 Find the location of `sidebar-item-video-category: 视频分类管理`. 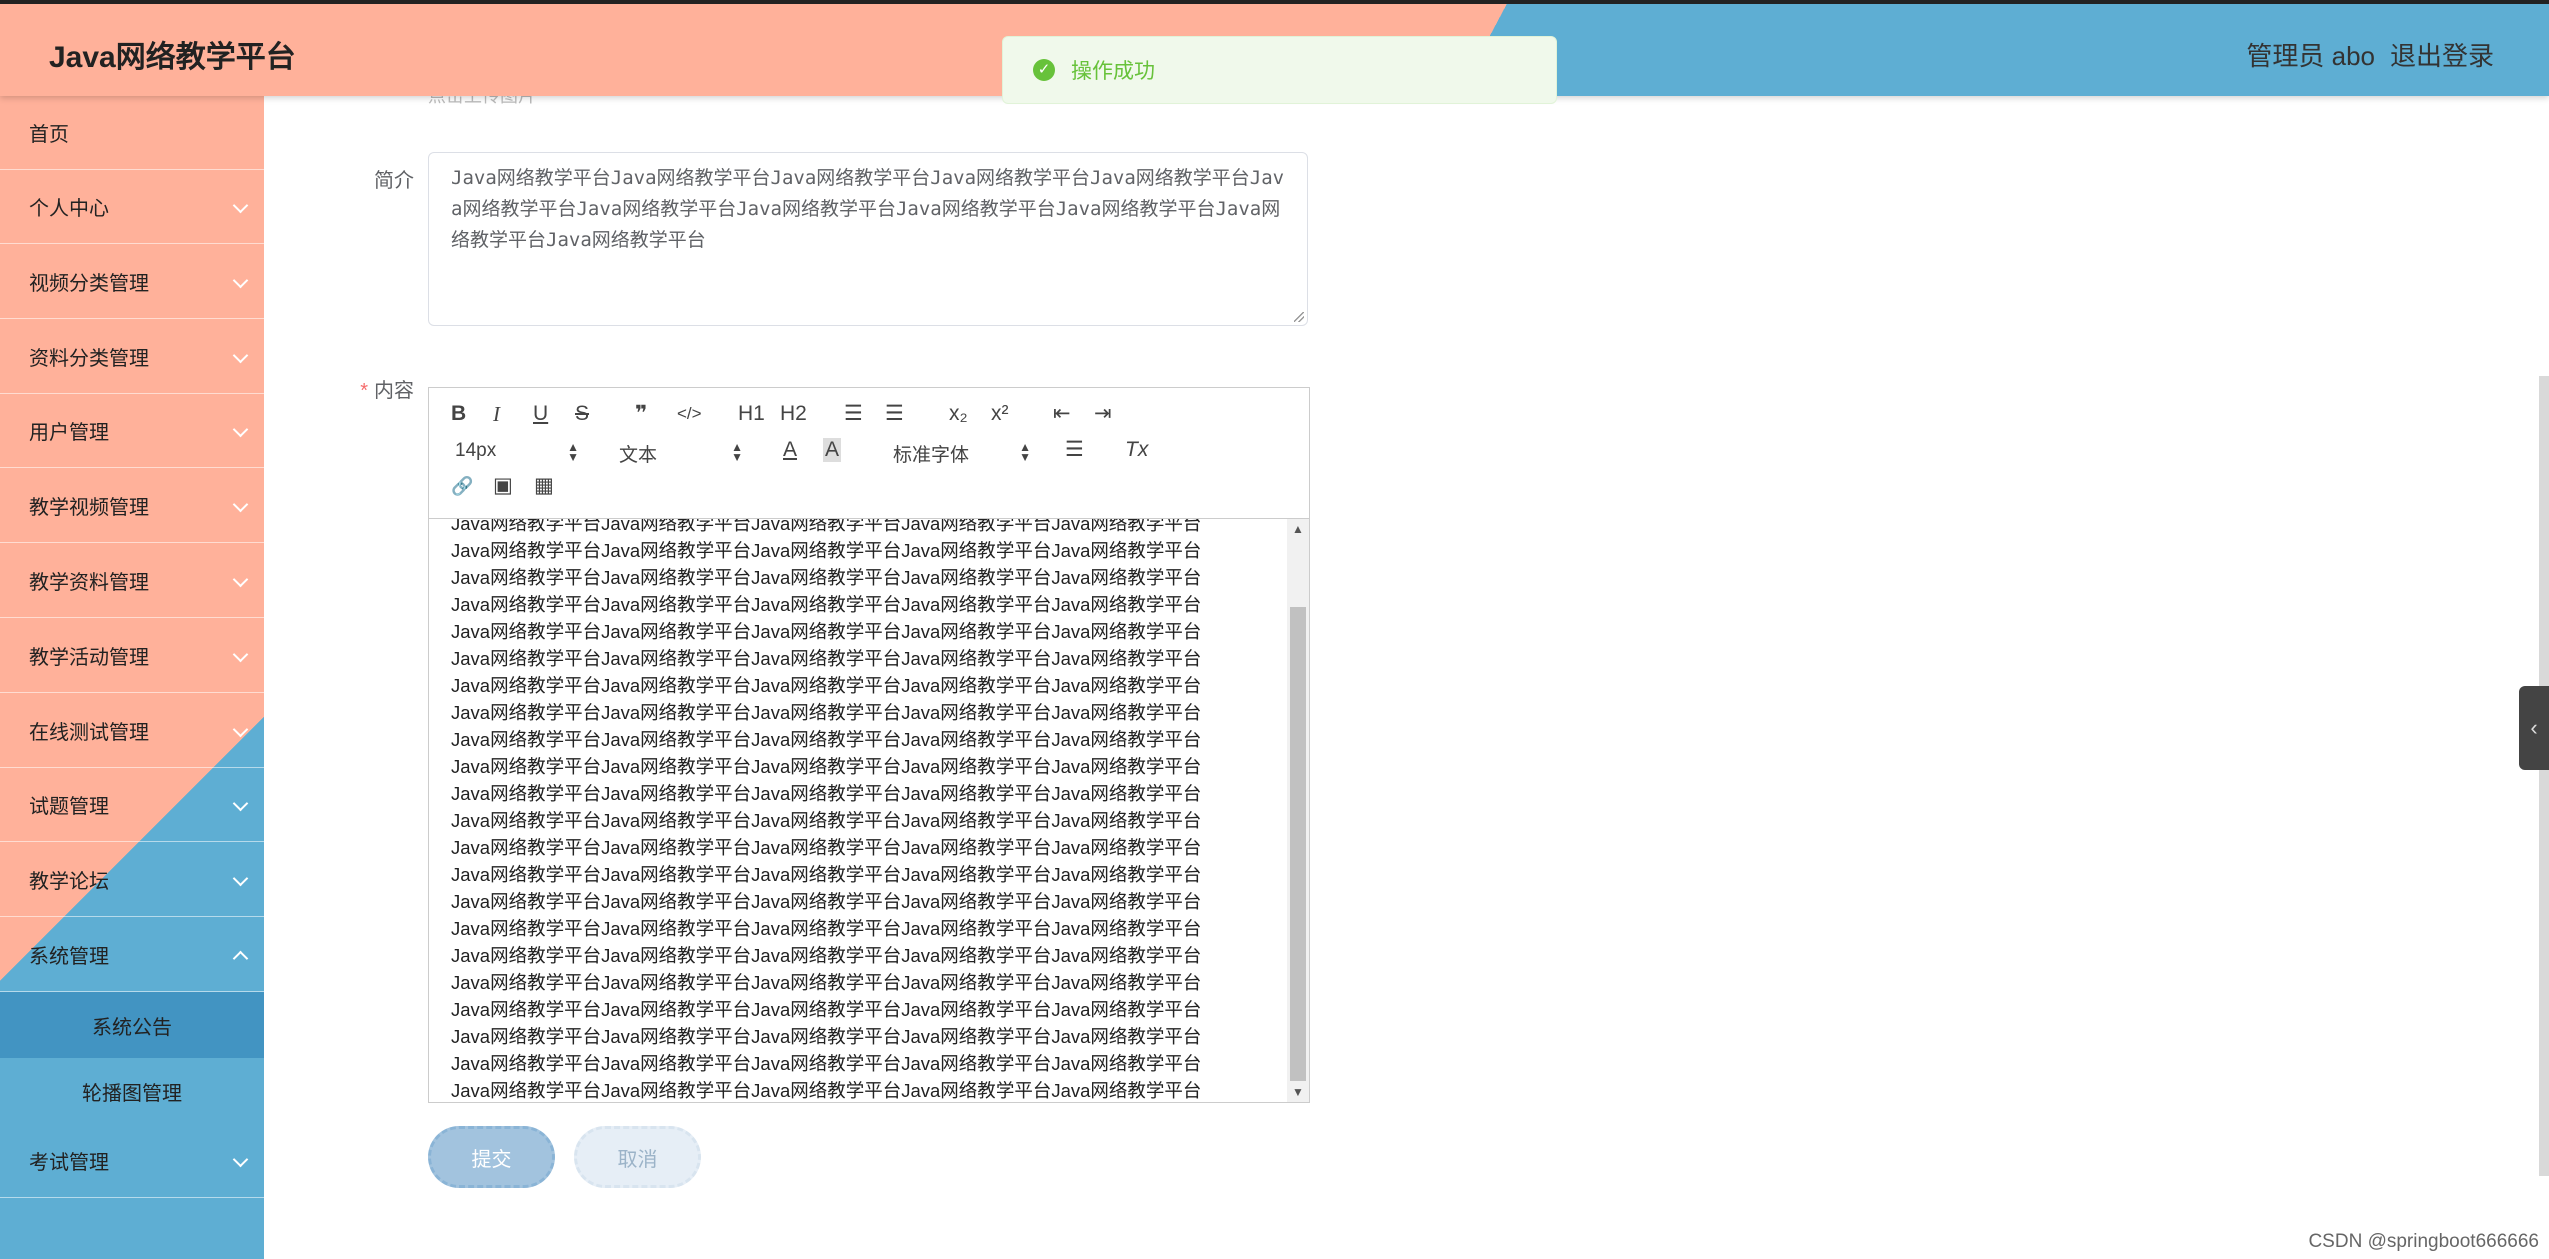

sidebar-item-video-category: 视频分类管理 is located at coordinates (132, 282).